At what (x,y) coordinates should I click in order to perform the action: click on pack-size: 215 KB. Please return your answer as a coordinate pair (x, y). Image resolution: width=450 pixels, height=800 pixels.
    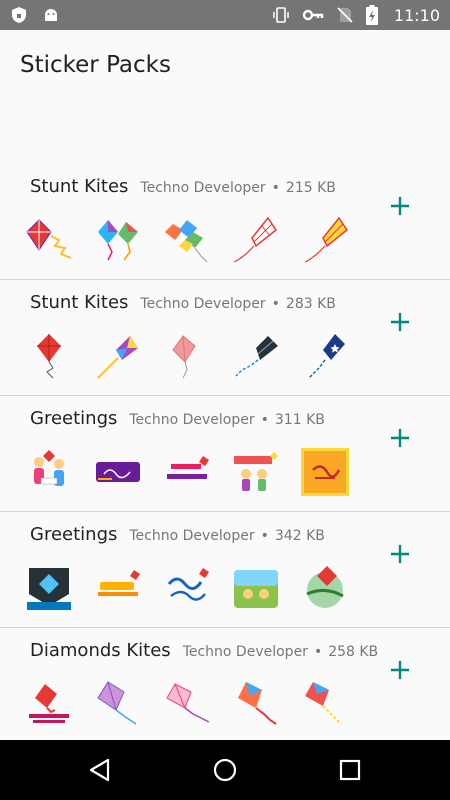
    Looking at the image, I should click on (310, 188).